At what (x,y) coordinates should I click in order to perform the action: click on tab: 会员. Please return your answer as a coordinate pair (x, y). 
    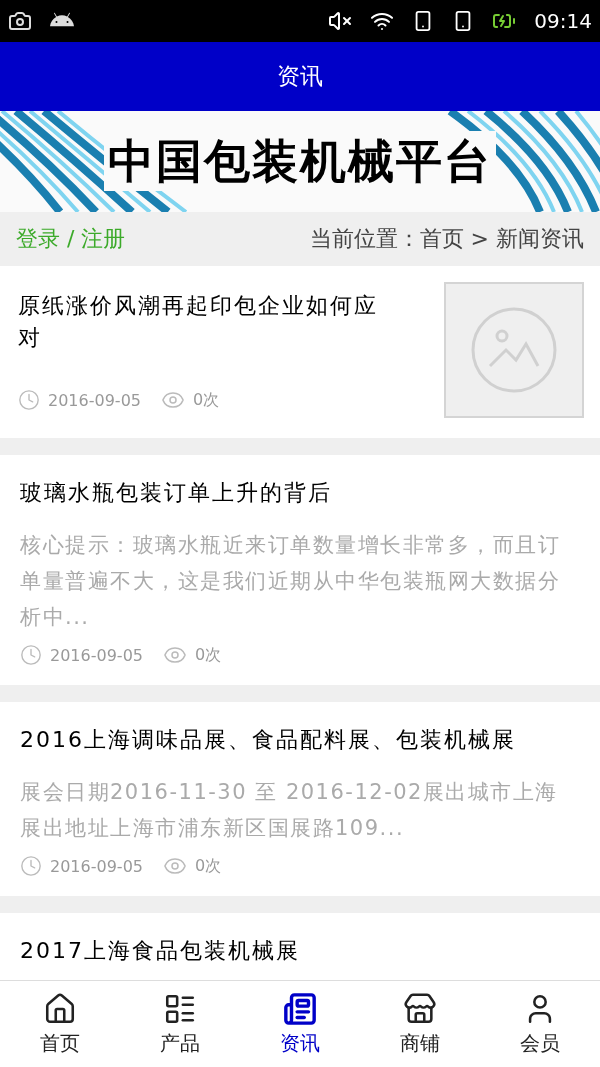
    Looking at the image, I should click on (540, 1024).